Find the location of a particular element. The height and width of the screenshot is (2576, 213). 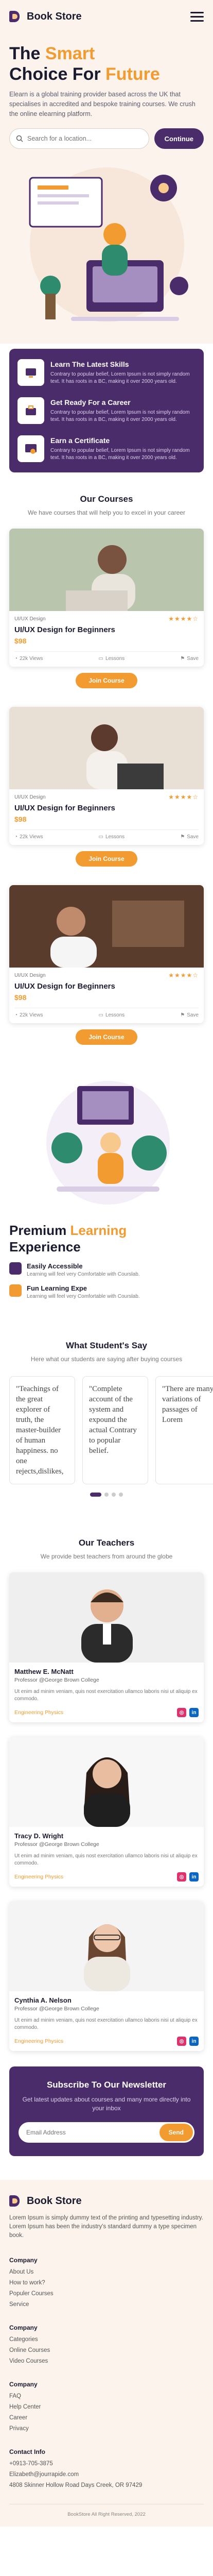

newsletter-title: Subscribe To Our Newsletter is located at coordinates (106, 2085).